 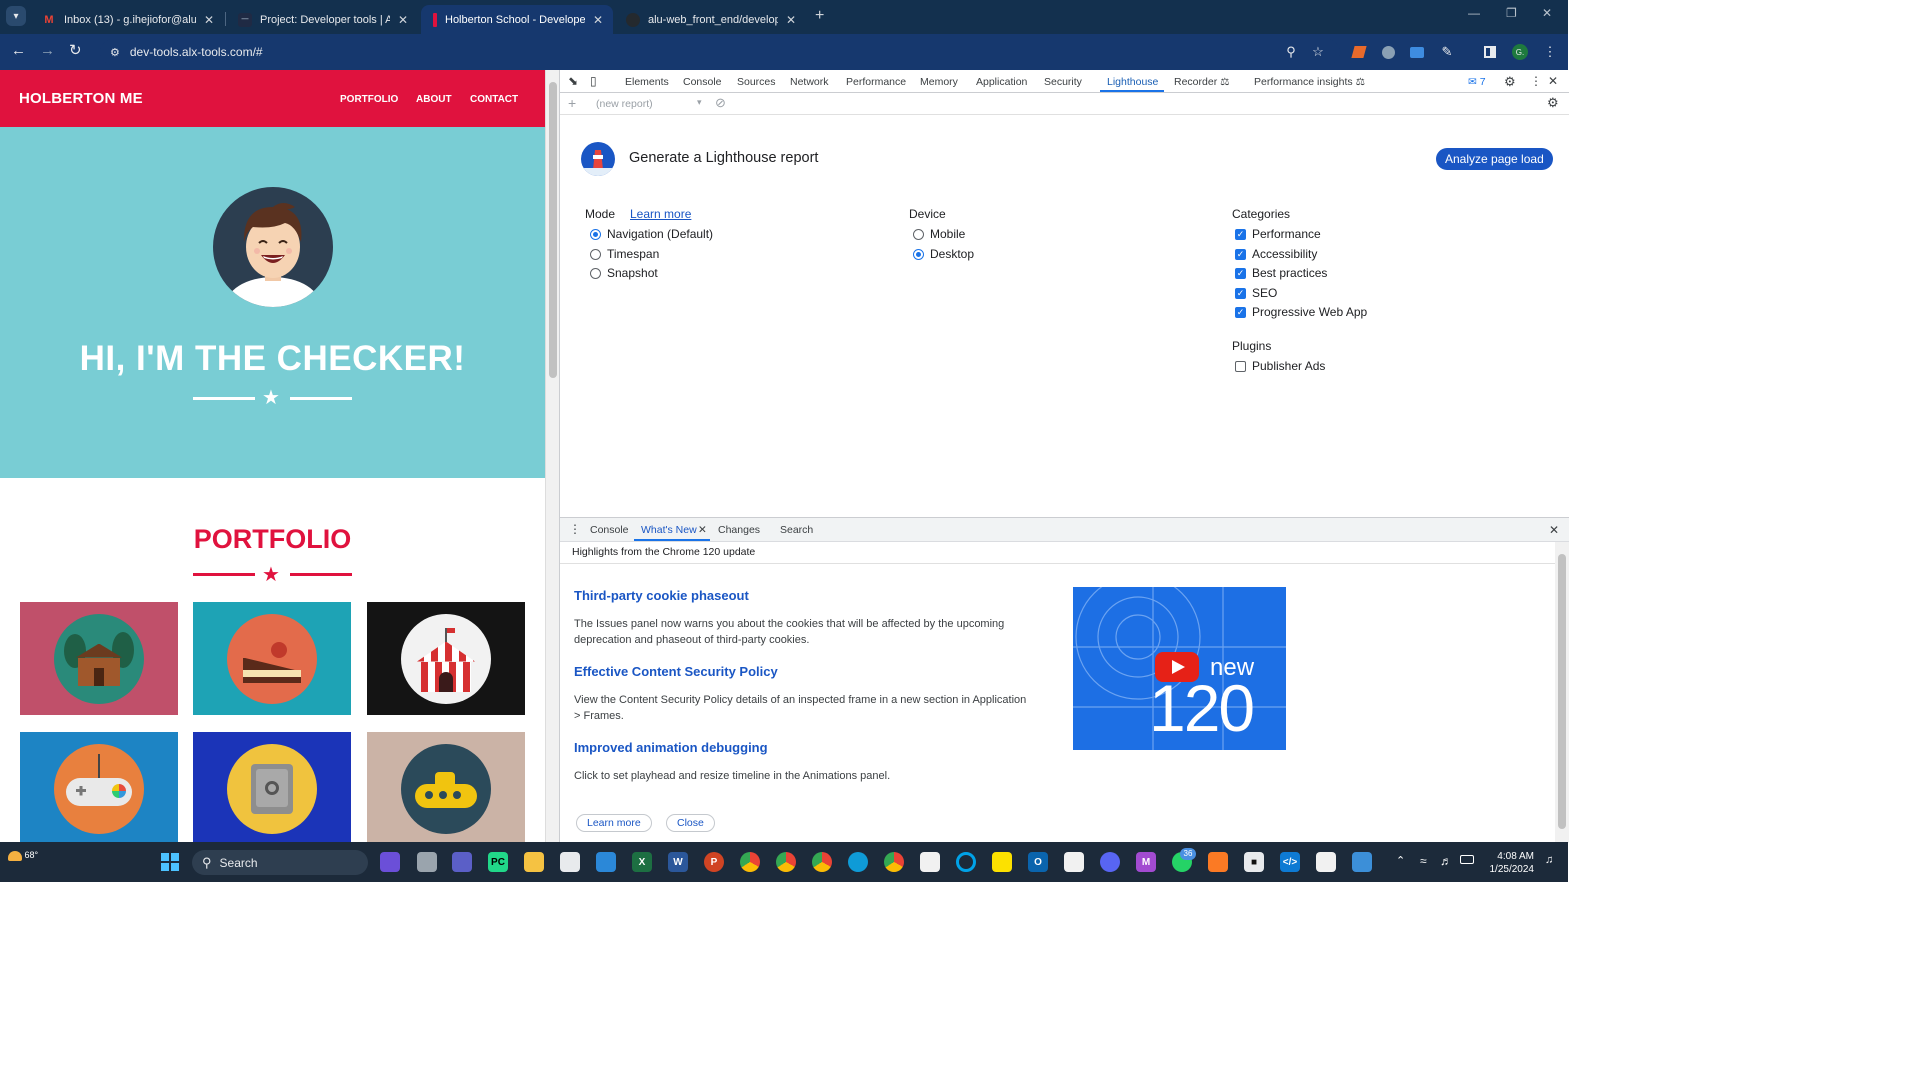 What do you see at coordinates (1256, 293) in the screenshot?
I see `category-seo-checkbox: ✓ SEO` at bounding box center [1256, 293].